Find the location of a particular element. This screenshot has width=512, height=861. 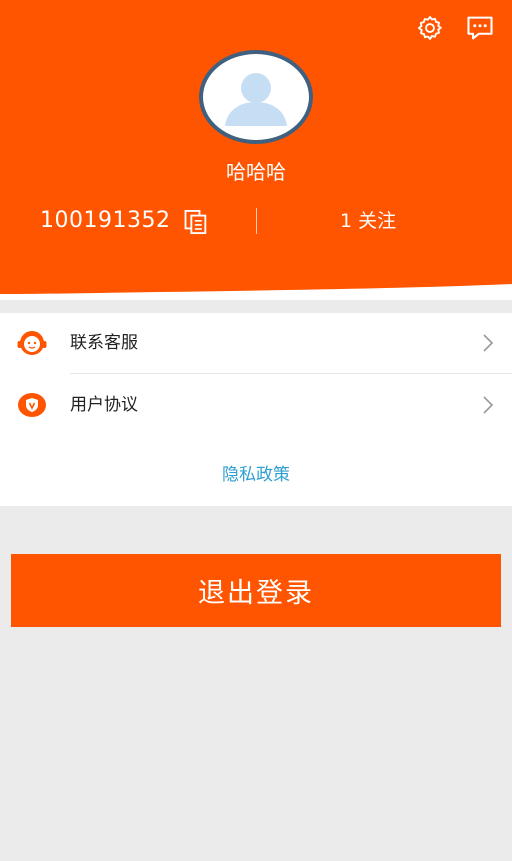

messages-button is located at coordinates (480, 28).